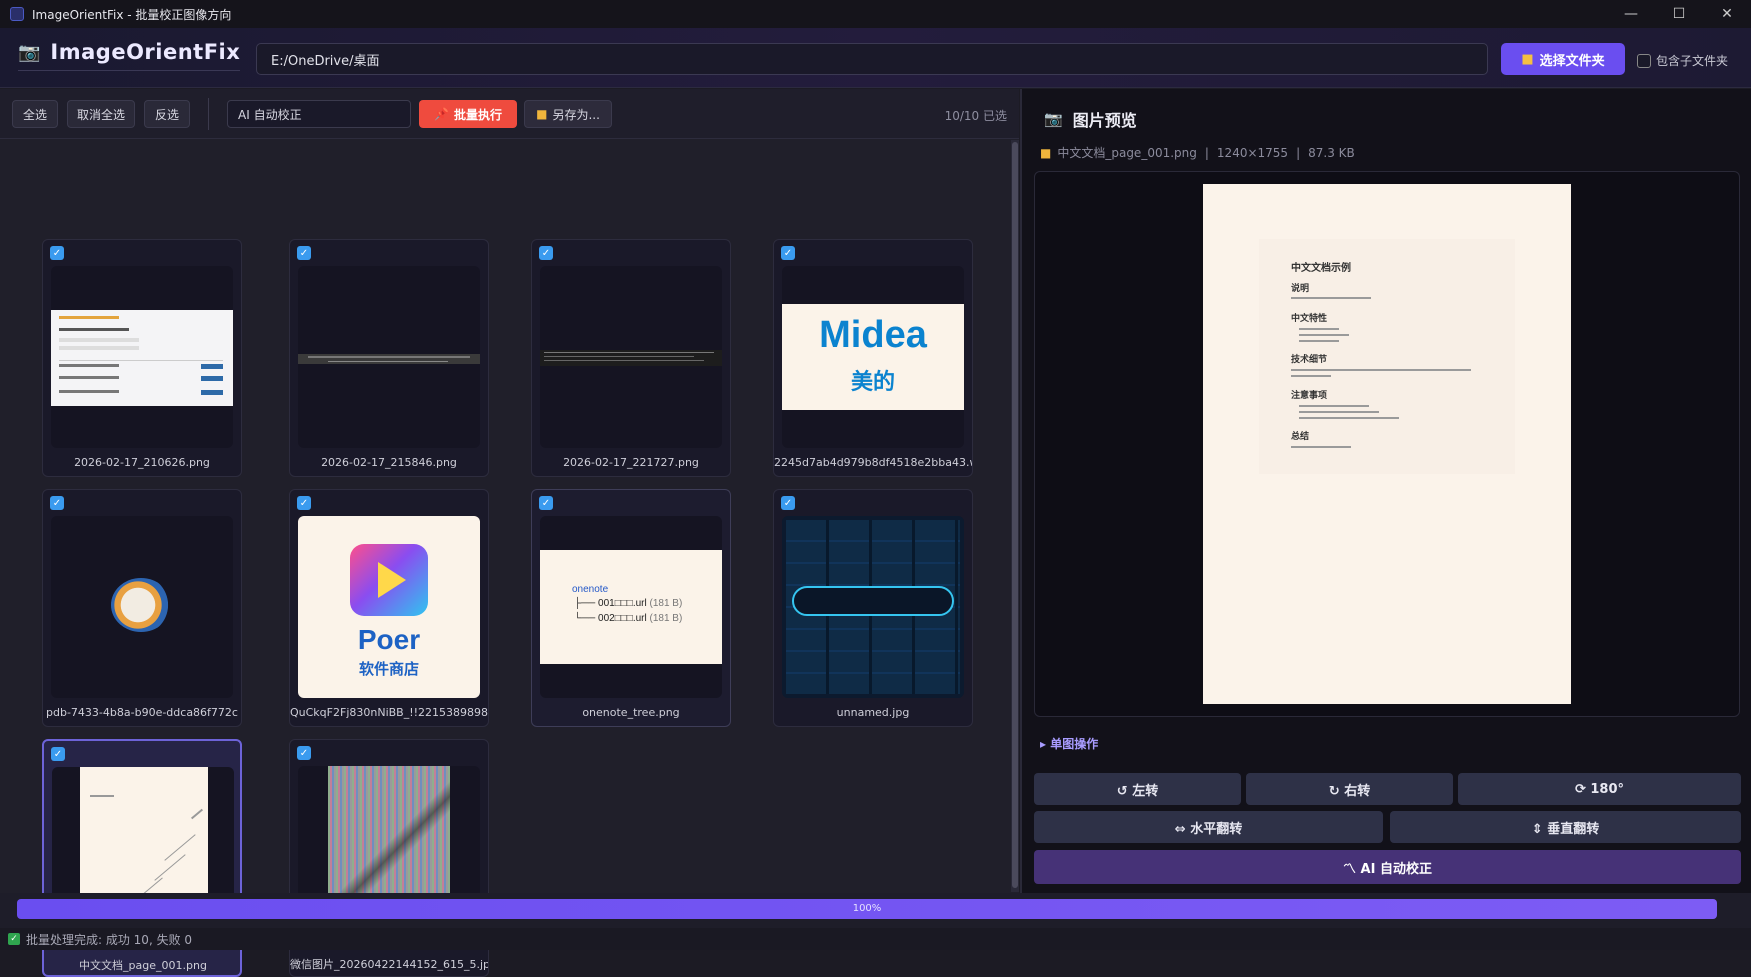  I want to click on grid-scrollbar, so click(1015, 516).